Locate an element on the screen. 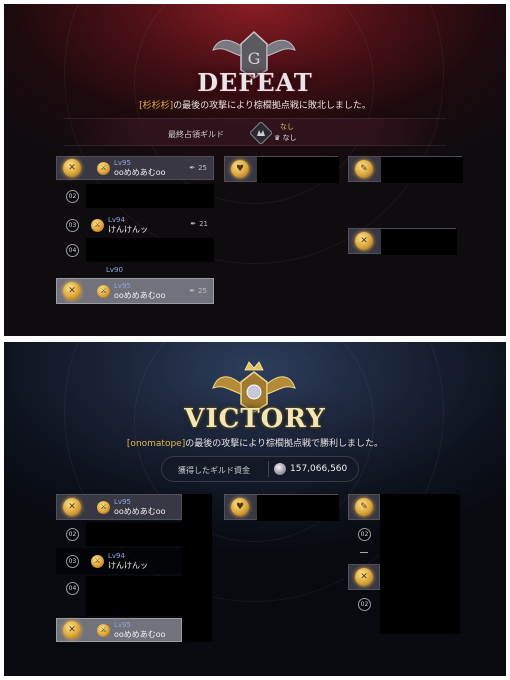  victory-mvp-row: ✕ ⚔ Lv95 ooめめあむoo is located at coordinates (119, 507).